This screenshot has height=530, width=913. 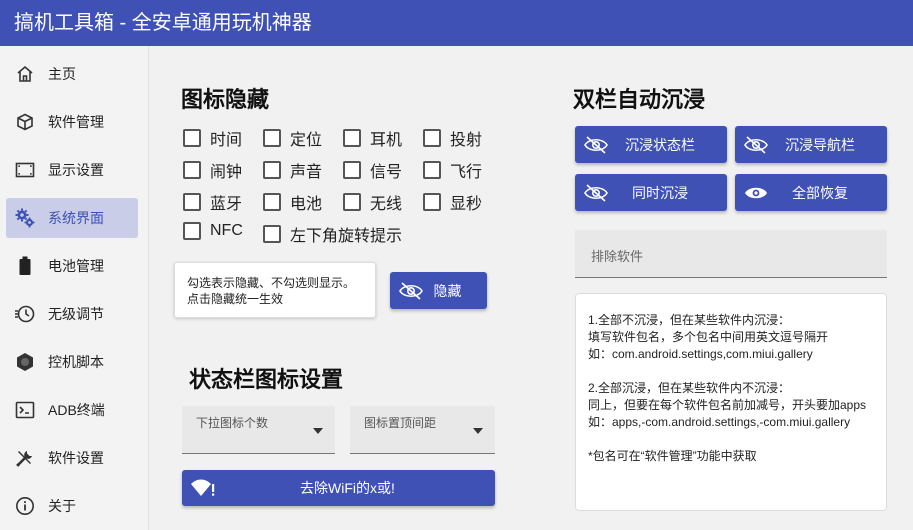 I want to click on app-title: 搞机工具箱 - 全安卓通用玩机神器, so click(x=163, y=23).